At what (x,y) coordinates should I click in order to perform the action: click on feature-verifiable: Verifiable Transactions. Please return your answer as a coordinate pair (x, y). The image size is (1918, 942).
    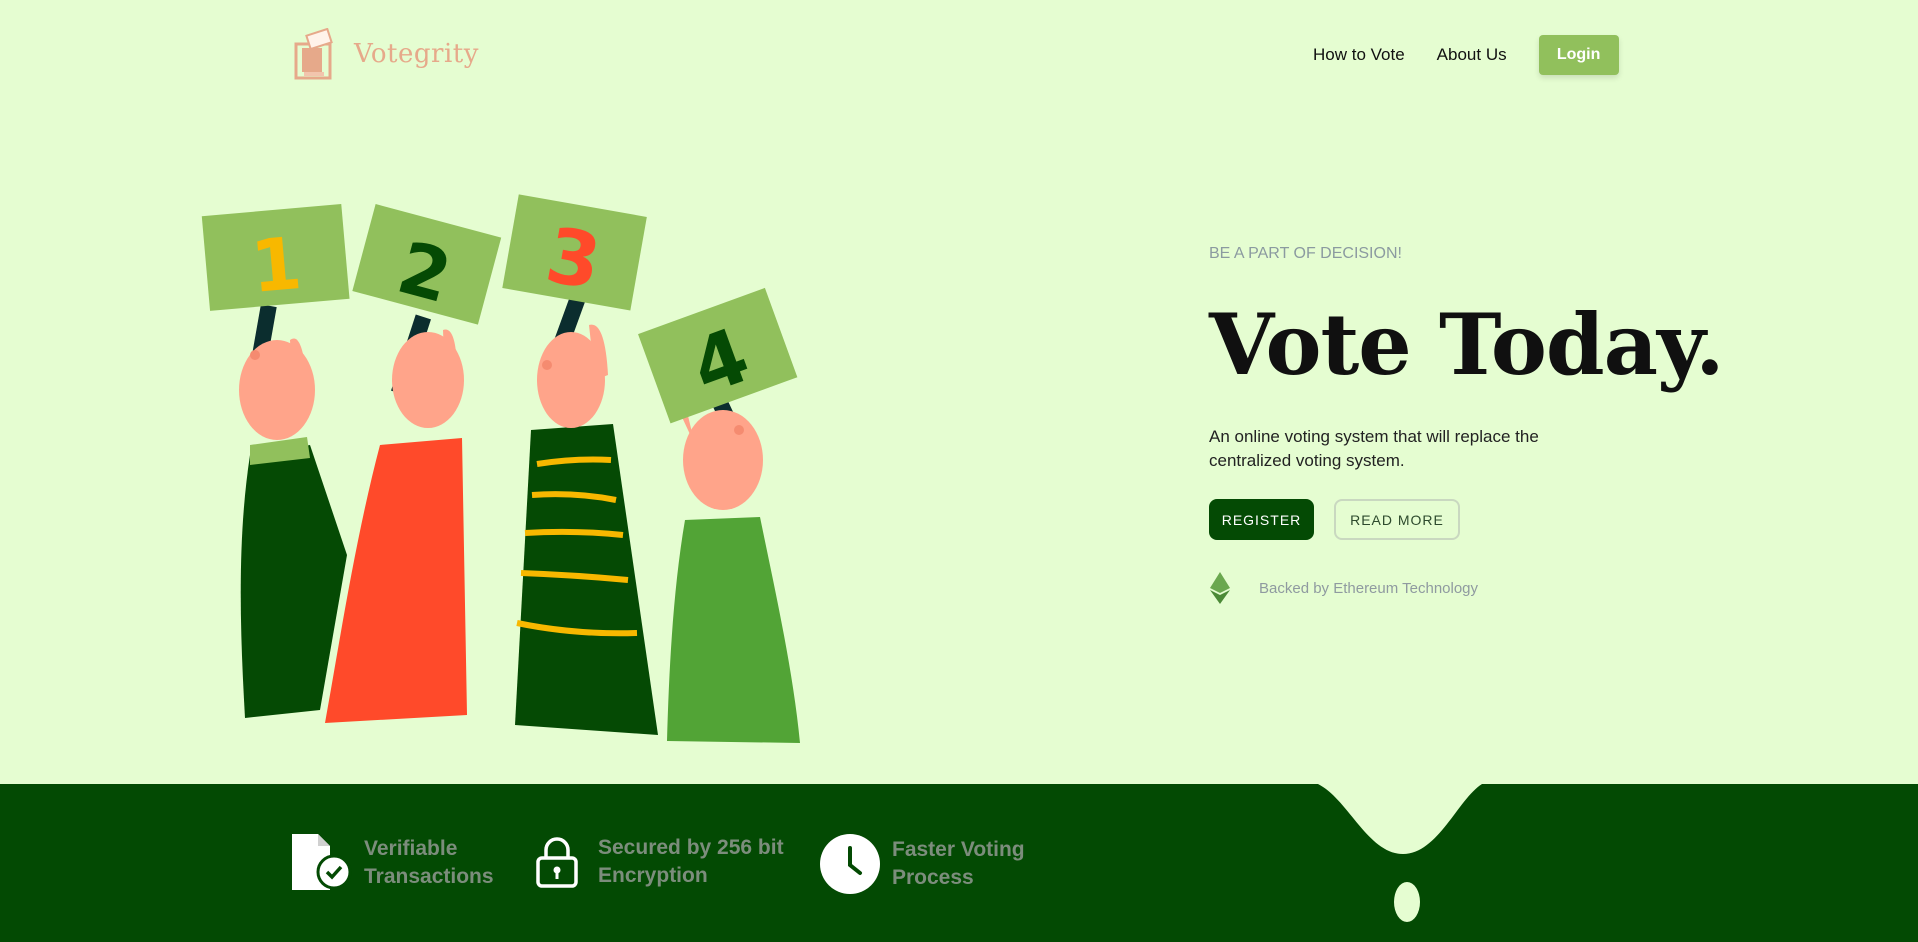
    Looking at the image, I should click on (392, 863).